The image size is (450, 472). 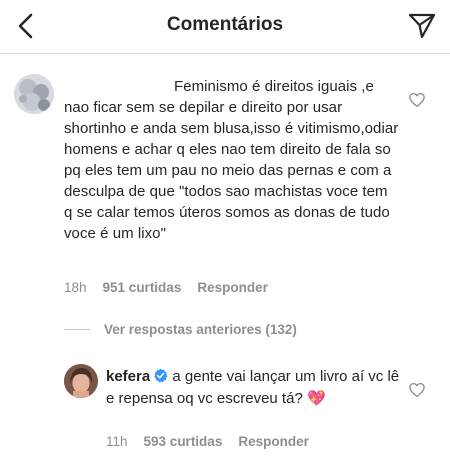 I want to click on comment-time: 18h, so click(x=75, y=287).